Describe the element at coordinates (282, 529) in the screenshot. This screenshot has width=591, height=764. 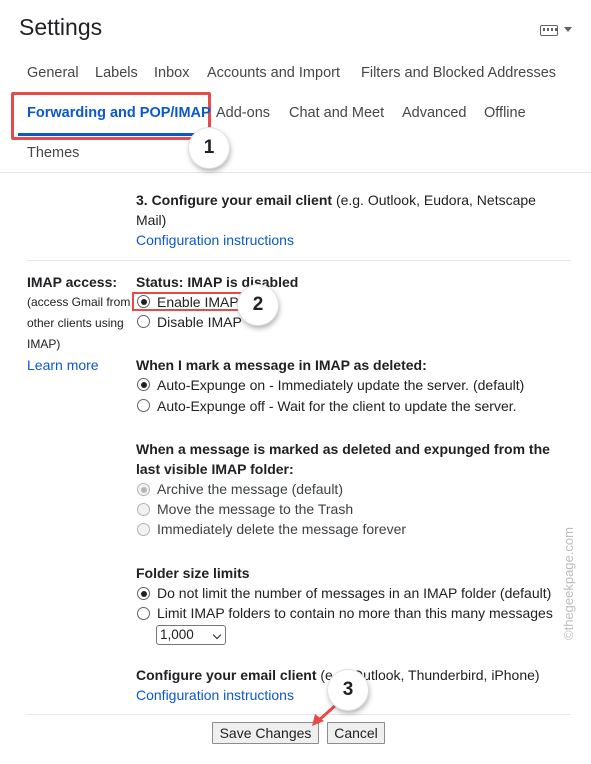
I see `delete-forever-label: Immediately delete the message forever` at that location.